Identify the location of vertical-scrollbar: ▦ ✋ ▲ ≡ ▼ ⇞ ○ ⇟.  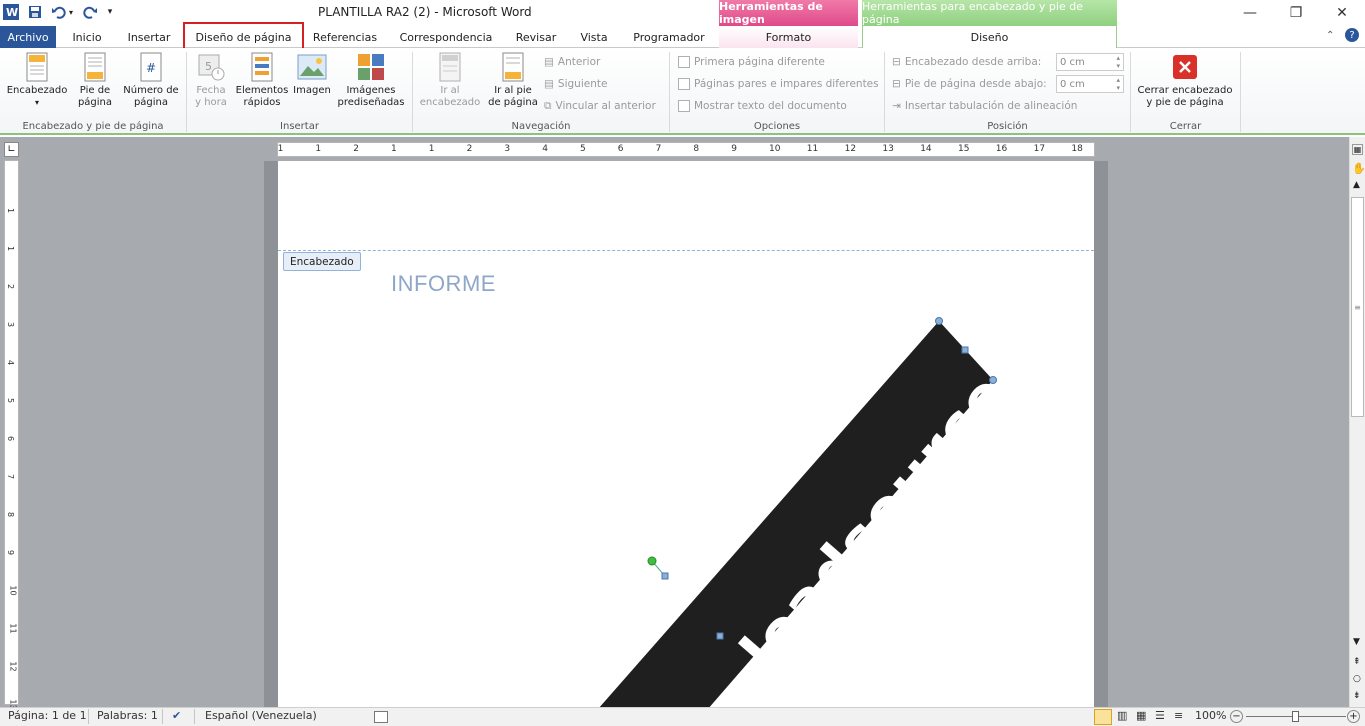
(1357, 422).